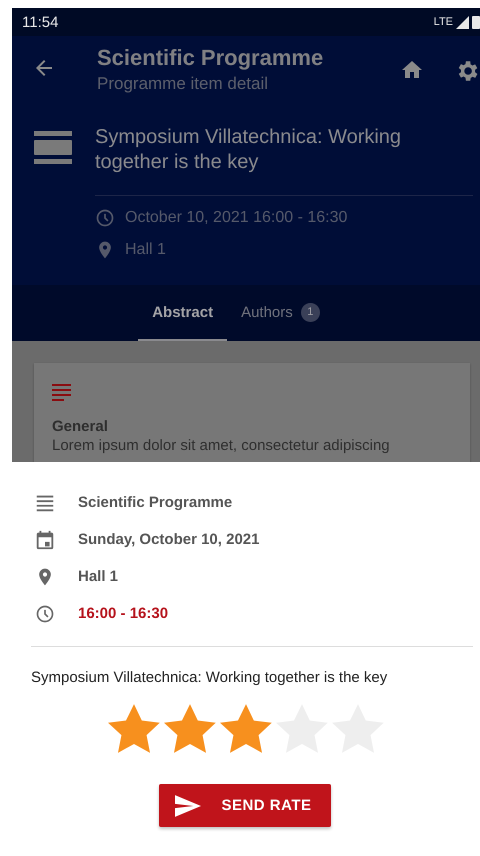 This screenshot has width=480, height=856. What do you see at coordinates (245, 805) in the screenshot?
I see `send-rate-button: SEND RATE` at bounding box center [245, 805].